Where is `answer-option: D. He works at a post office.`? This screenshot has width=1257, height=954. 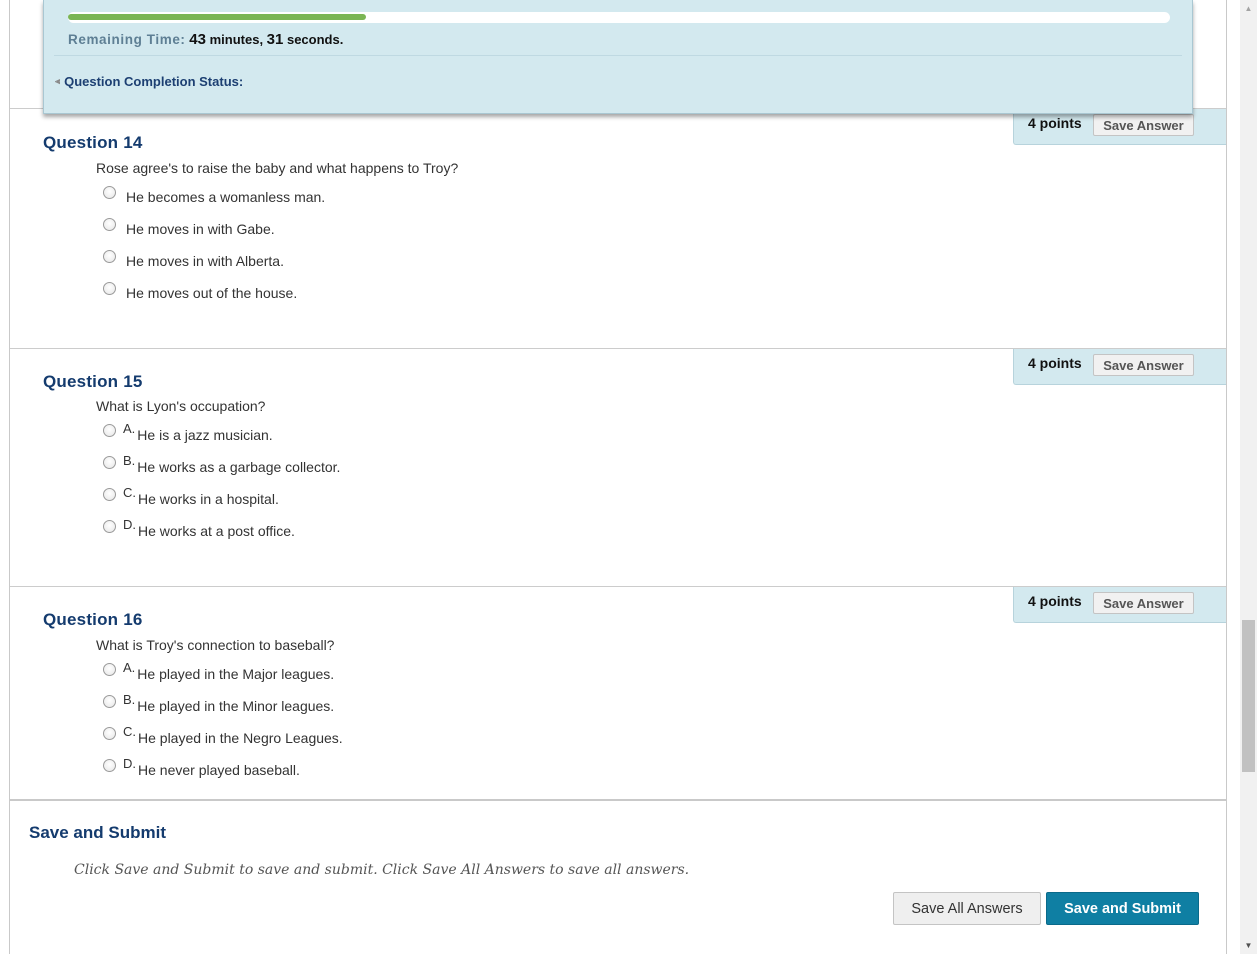 answer-option: D. He works at a post office. is located at coordinates (199, 528).